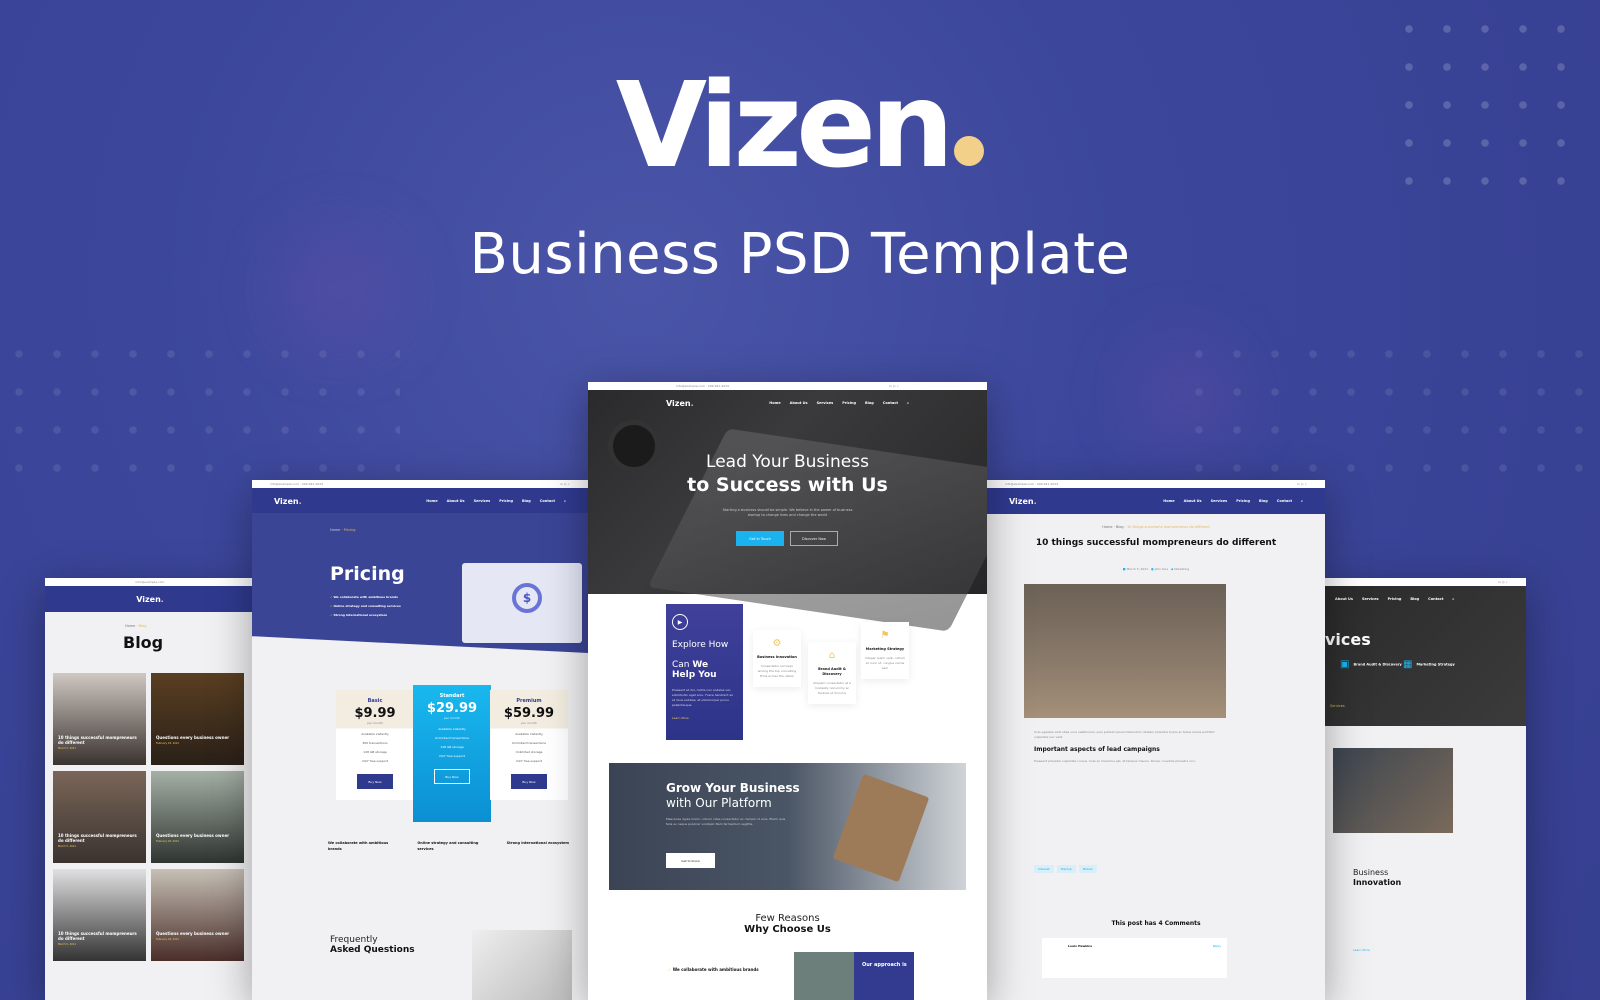  Describe the element at coordinates (1429, 664) in the screenshot. I see `service-item: ▦ Marketing Strategy` at that location.